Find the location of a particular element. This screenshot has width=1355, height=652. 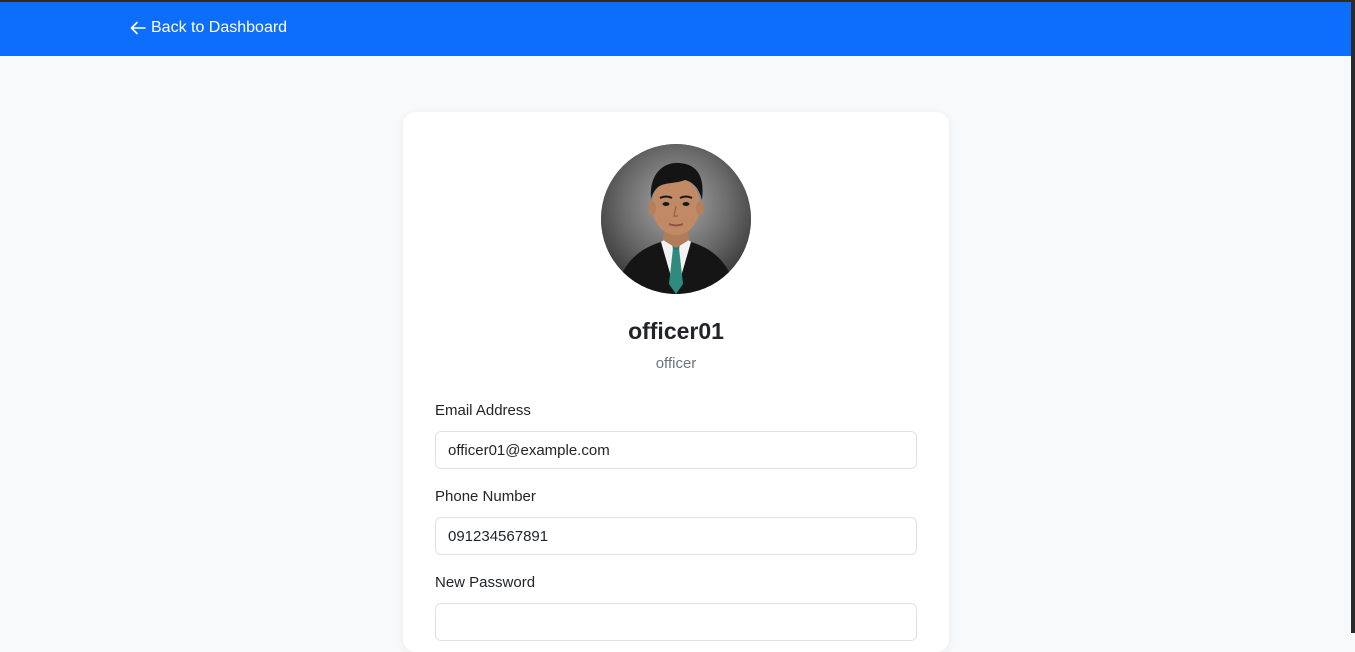

phone-field is located at coordinates (676, 536).